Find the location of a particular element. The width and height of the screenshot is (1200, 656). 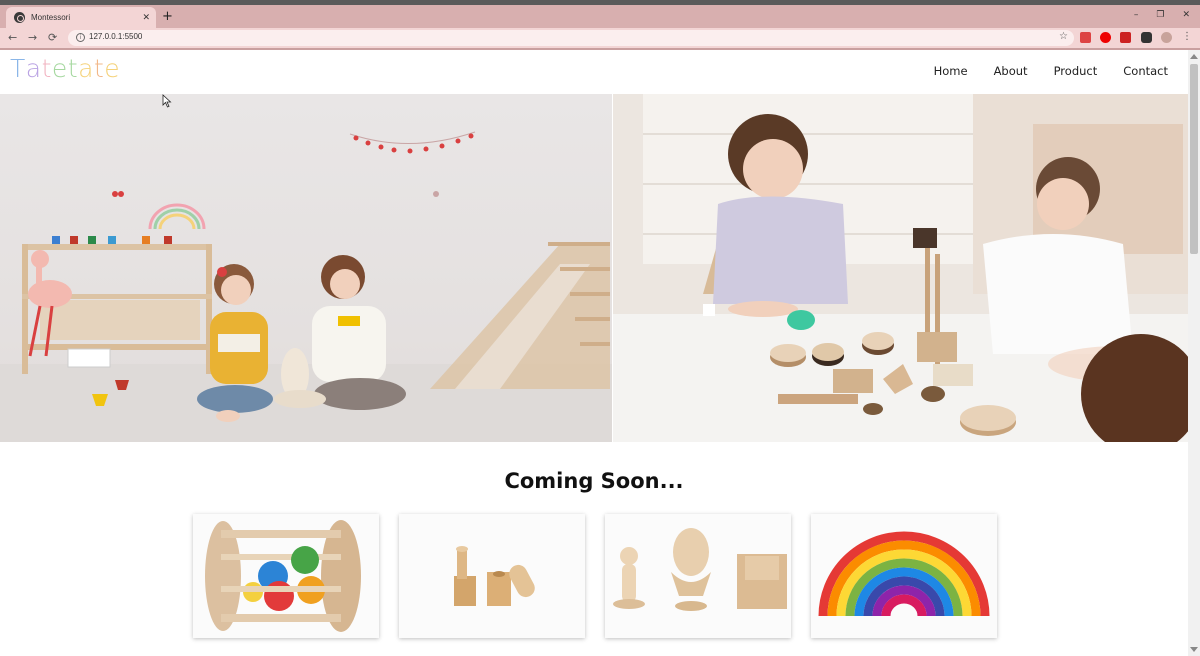

wooden-peg-blocks-image is located at coordinates (494, 576).